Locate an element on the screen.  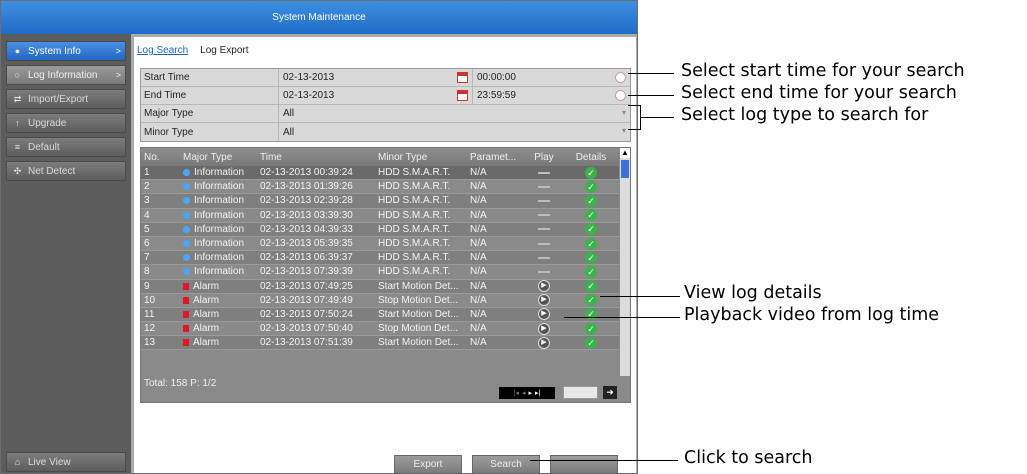
scroll-thumb is located at coordinates (625, 169).